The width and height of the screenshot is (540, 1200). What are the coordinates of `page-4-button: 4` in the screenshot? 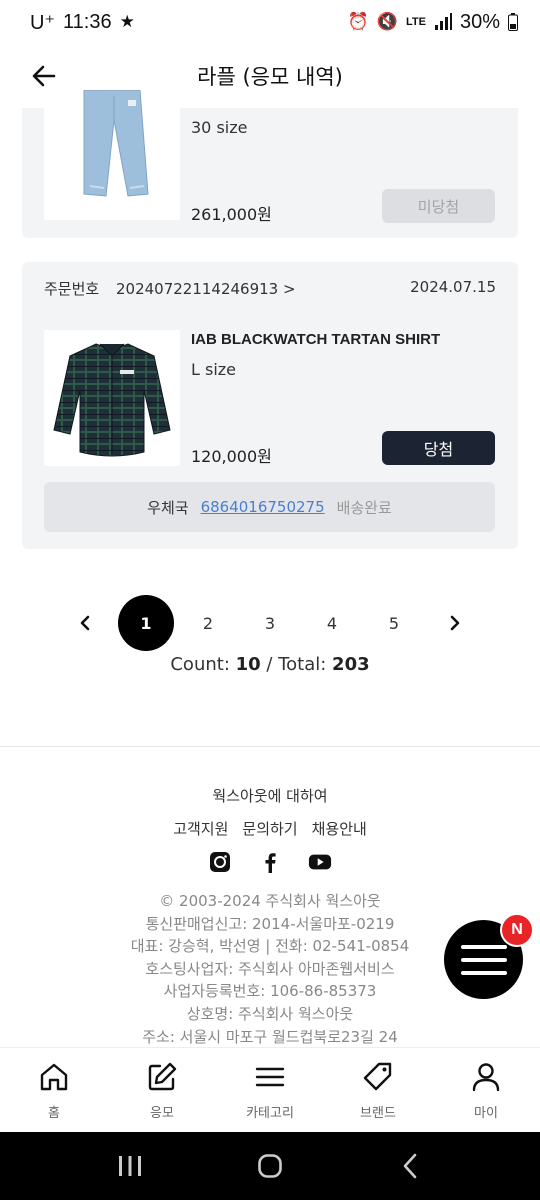 It's located at (332, 623).